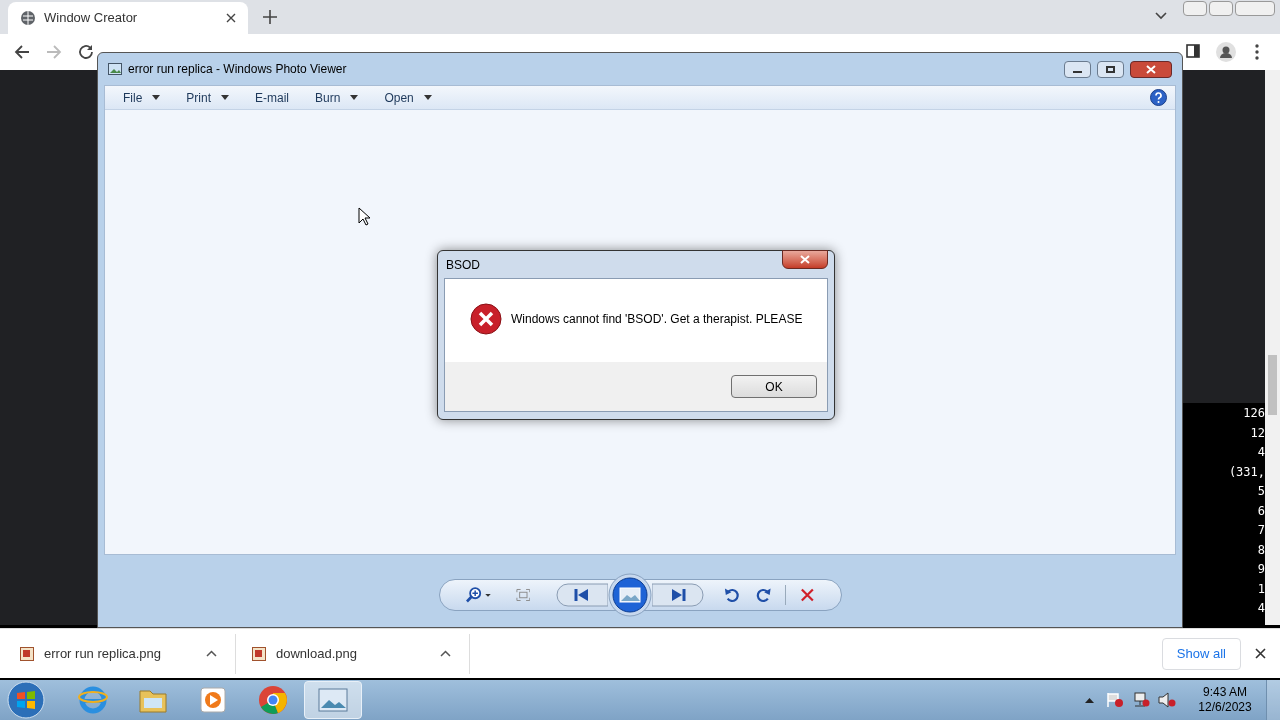 This screenshot has width=1280, height=720. Describe the element at coordinates (1089, 700) in the screenshot. I see `tray-arrow-icon` at that location.